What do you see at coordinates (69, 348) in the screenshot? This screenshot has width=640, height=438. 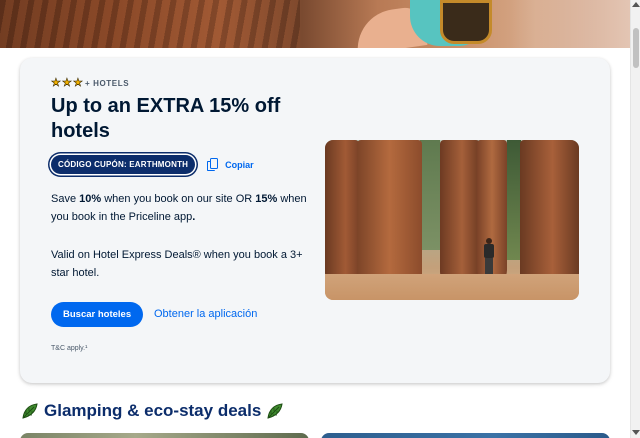 I see `terms-note: T&C apply.¹` at bounding box center [69, 348].